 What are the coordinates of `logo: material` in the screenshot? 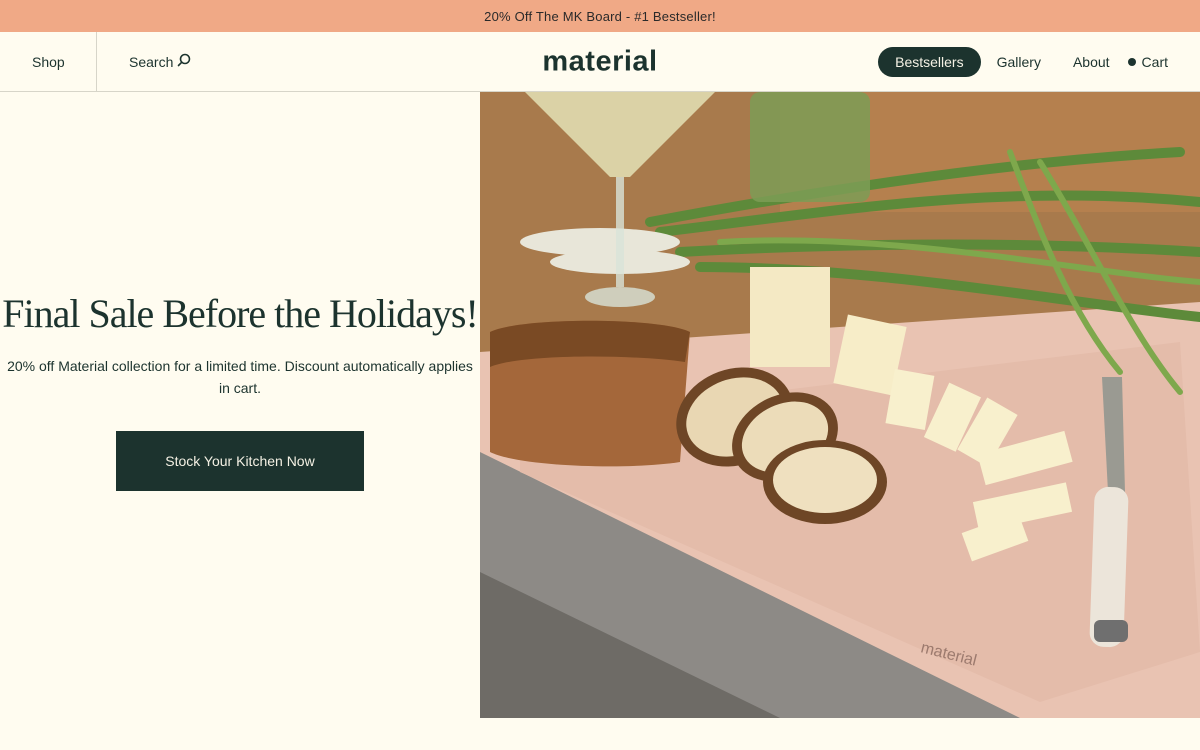 It's located at (599, 61).